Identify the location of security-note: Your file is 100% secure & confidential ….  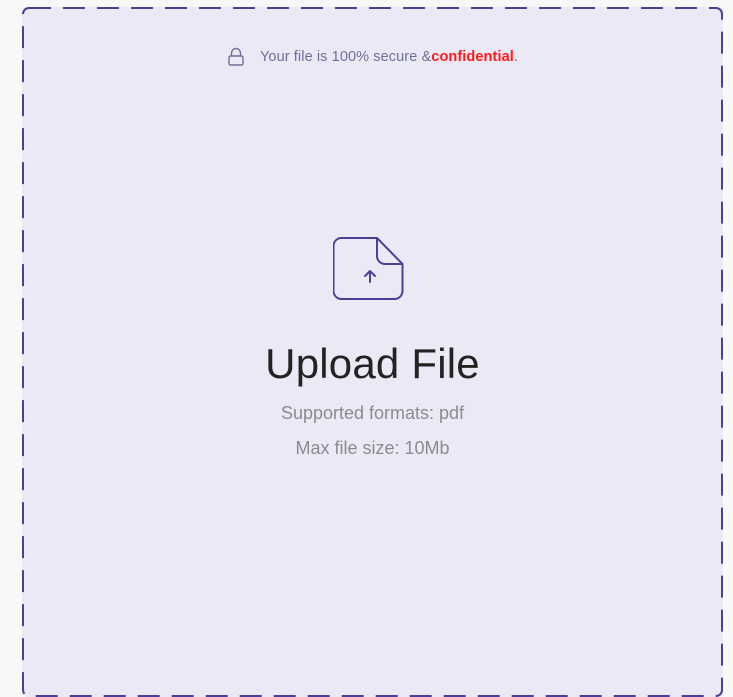
(372, 57).